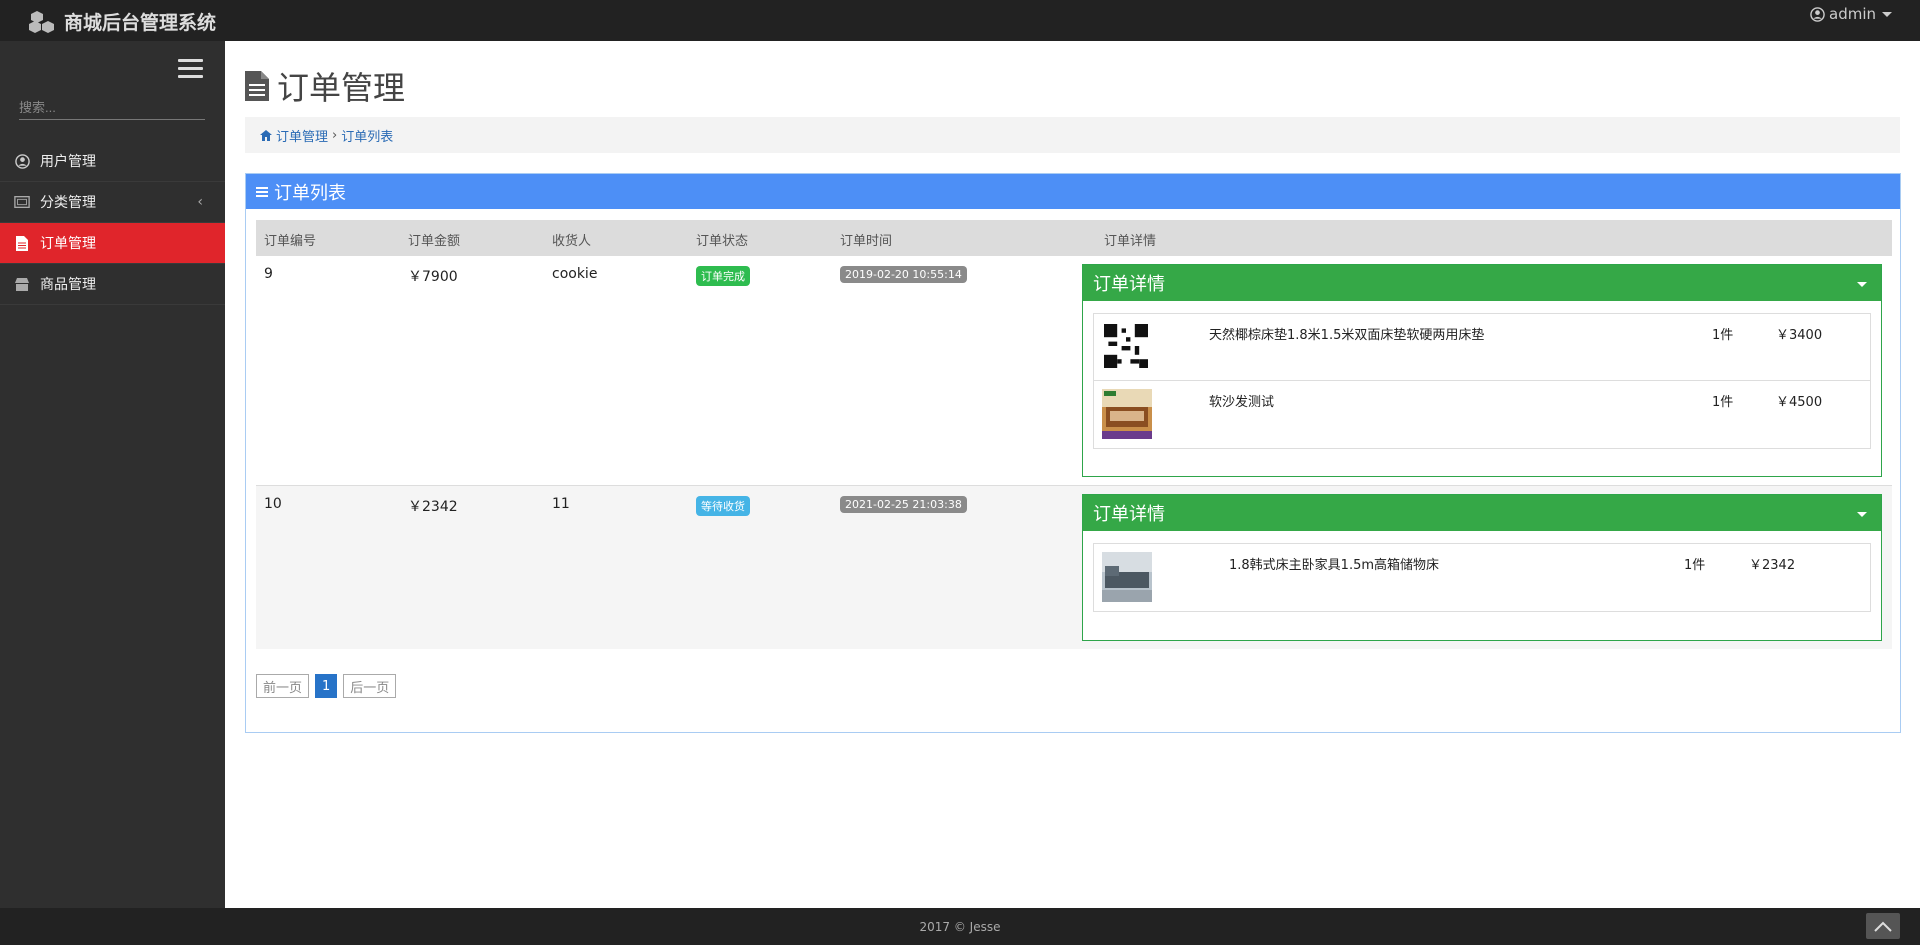 This screenshot has width=1920, height=945. I want to click on sidebar-item-label: 用户管理, so click(68, 162).